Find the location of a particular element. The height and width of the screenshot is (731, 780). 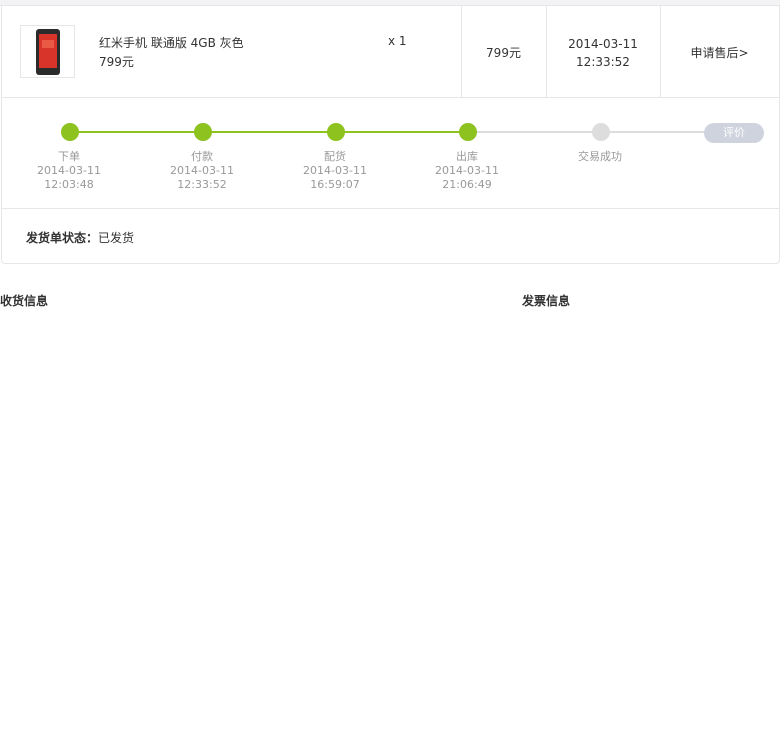

invoice-info-title: 发票信息 is located at coordinates (546, 301).